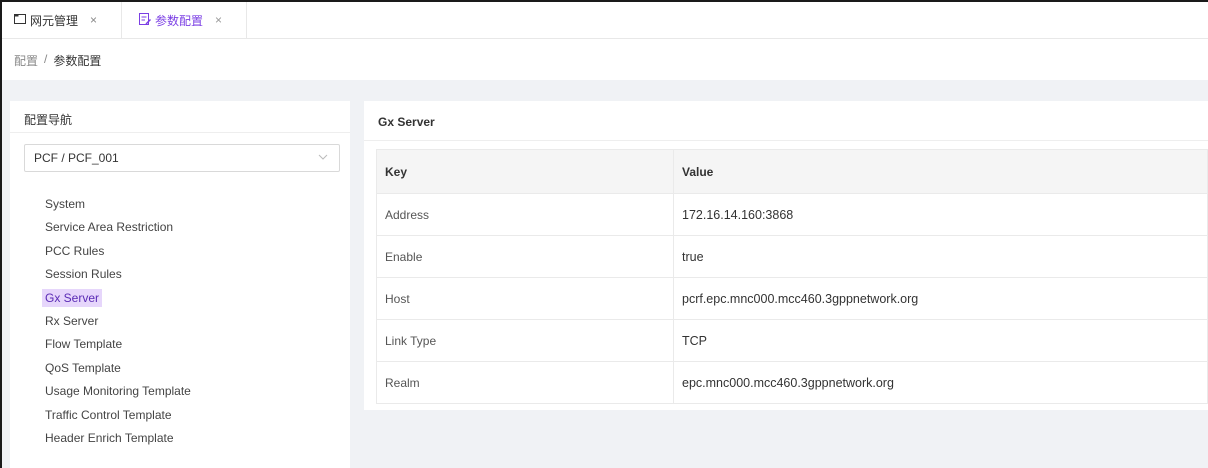 The width and height of the screenshot is (1208, 468). I want to click on ne-selector-value: PCF / PCF_001, so click(76, 158).